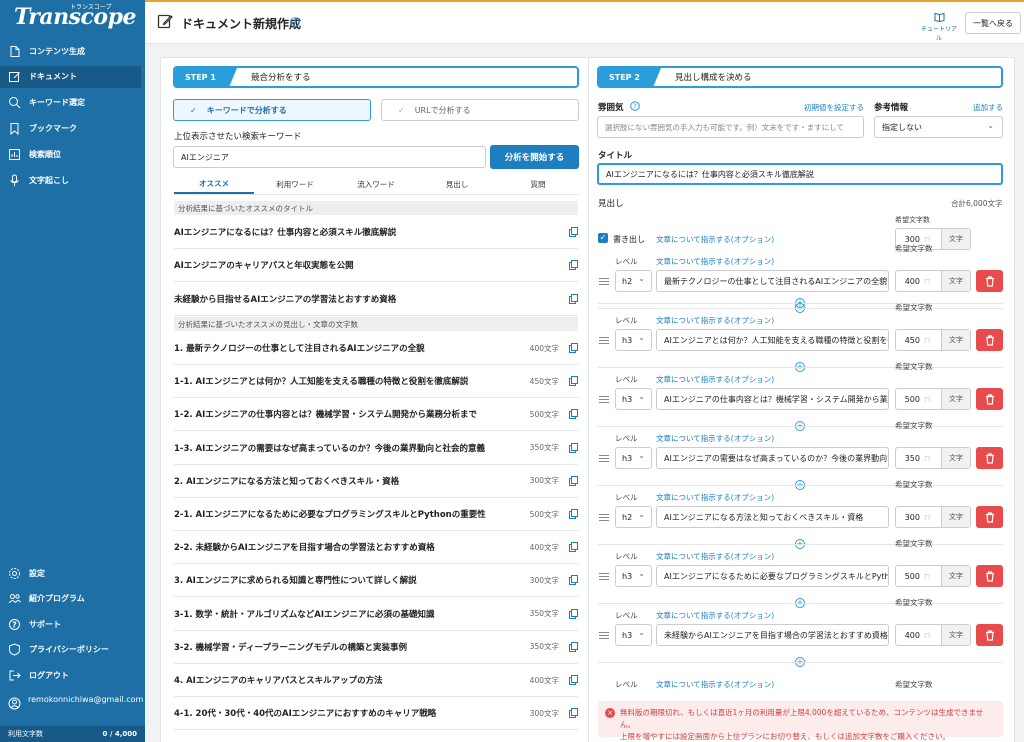  What do you see at coordinates (295, 184) in the screenshot?
I see `tab-1: 利用ワード` at bounding box center [295, 184].